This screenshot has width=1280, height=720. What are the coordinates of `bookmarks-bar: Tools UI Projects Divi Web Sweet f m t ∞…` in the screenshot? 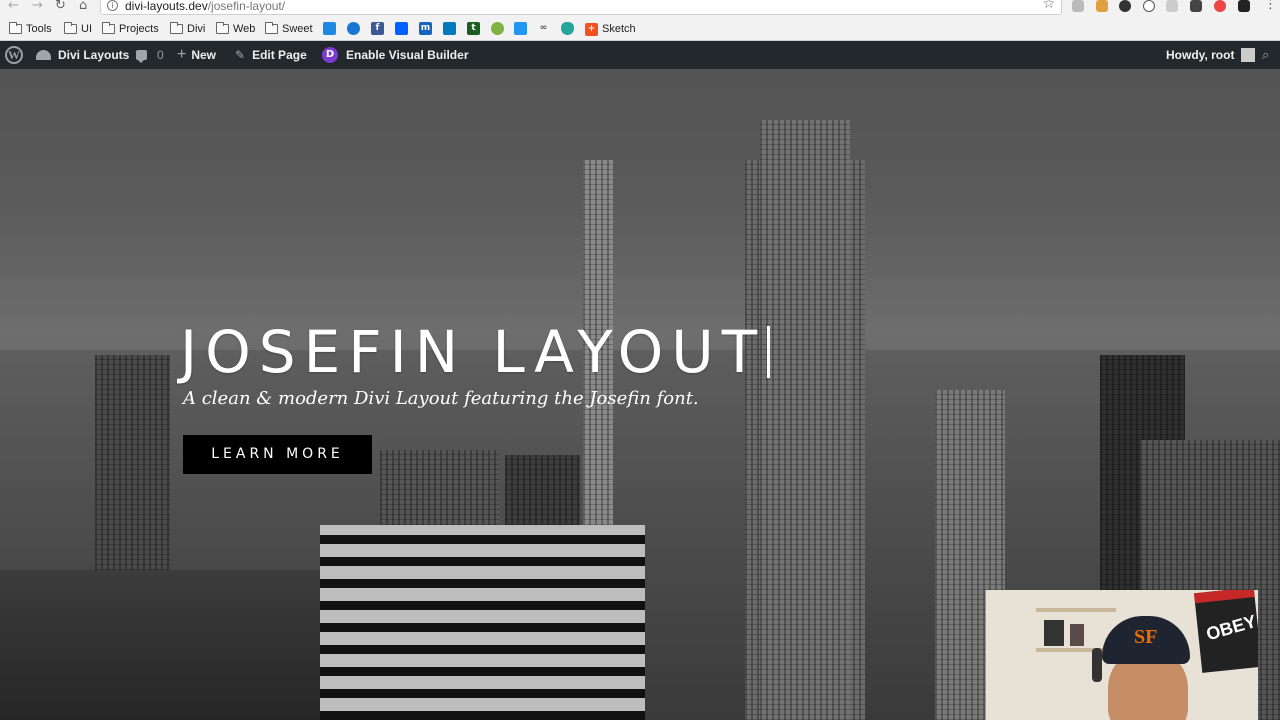 It's located at (640, 28).